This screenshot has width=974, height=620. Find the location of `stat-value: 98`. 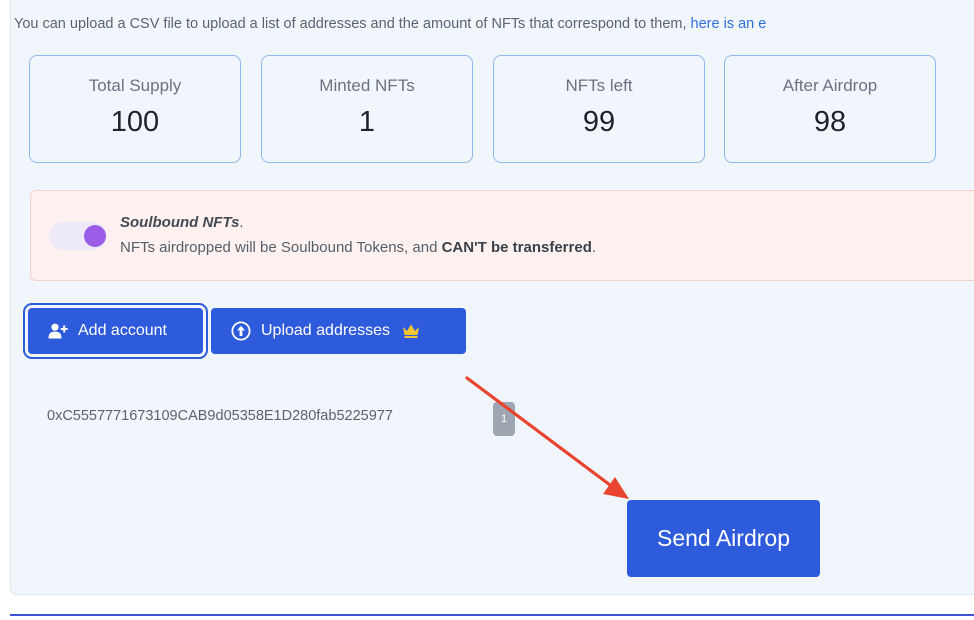

stat-value: 98 is located at coordinates (830, 122).